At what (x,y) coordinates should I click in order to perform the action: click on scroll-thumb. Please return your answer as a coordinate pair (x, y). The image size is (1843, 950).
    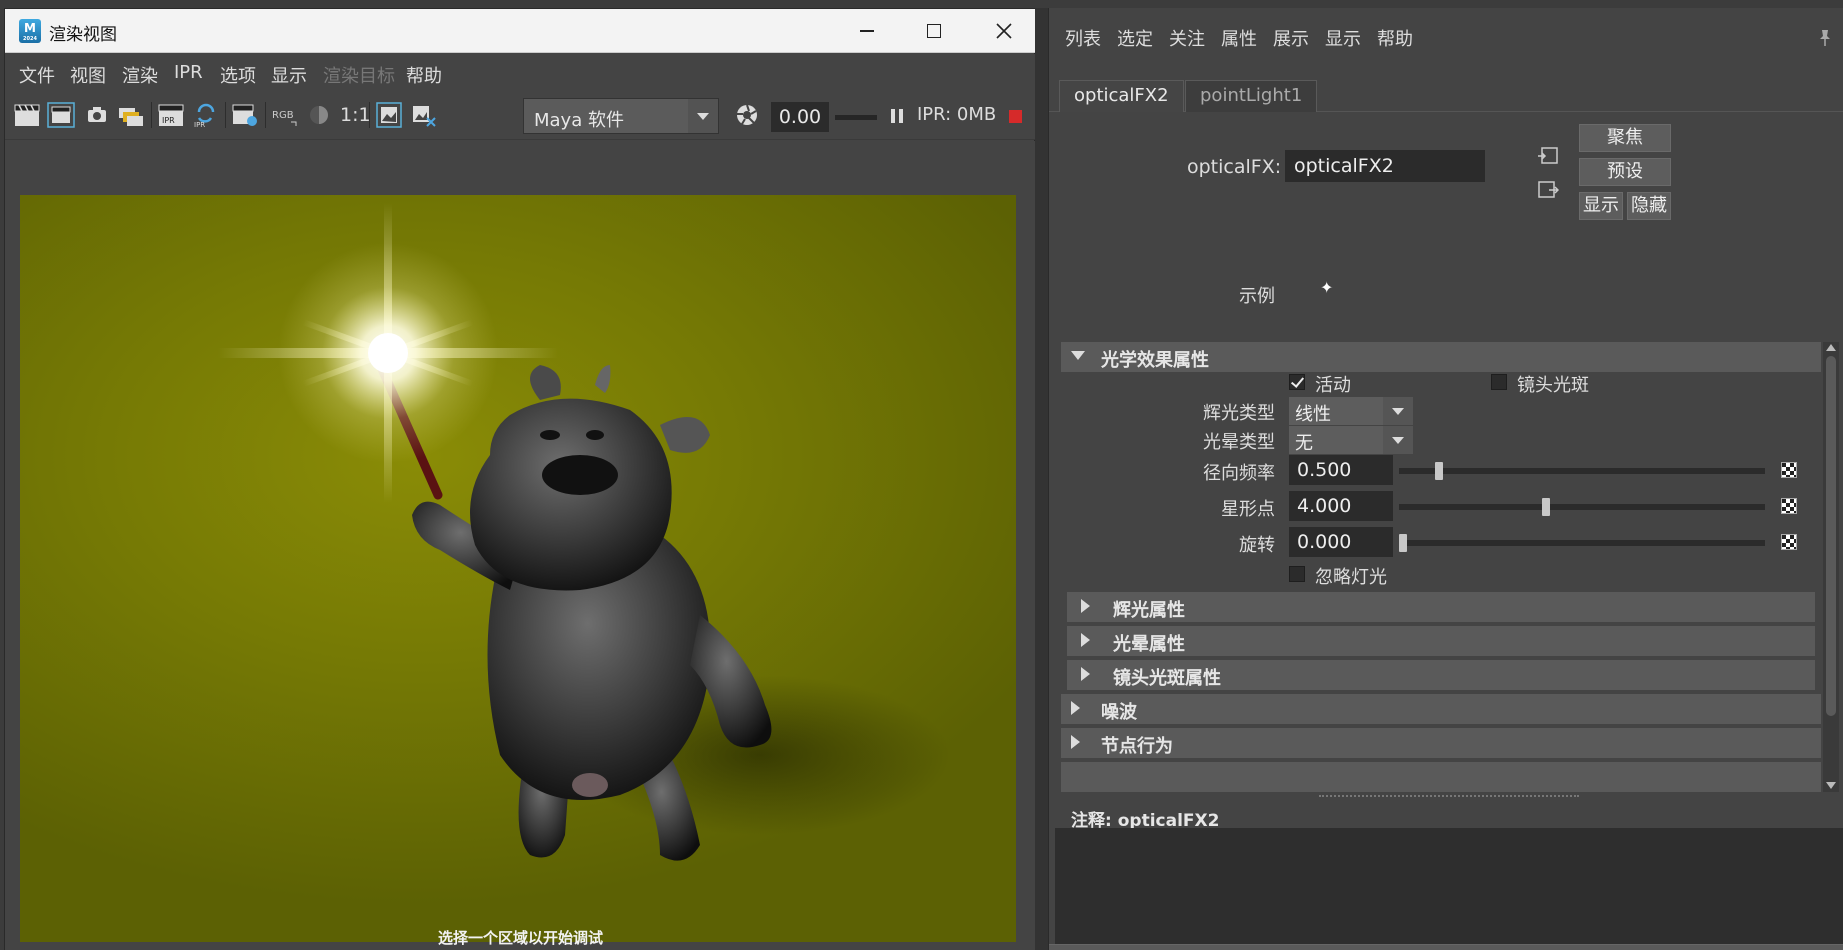
    Looking at the image, I should click on (1831, 536).